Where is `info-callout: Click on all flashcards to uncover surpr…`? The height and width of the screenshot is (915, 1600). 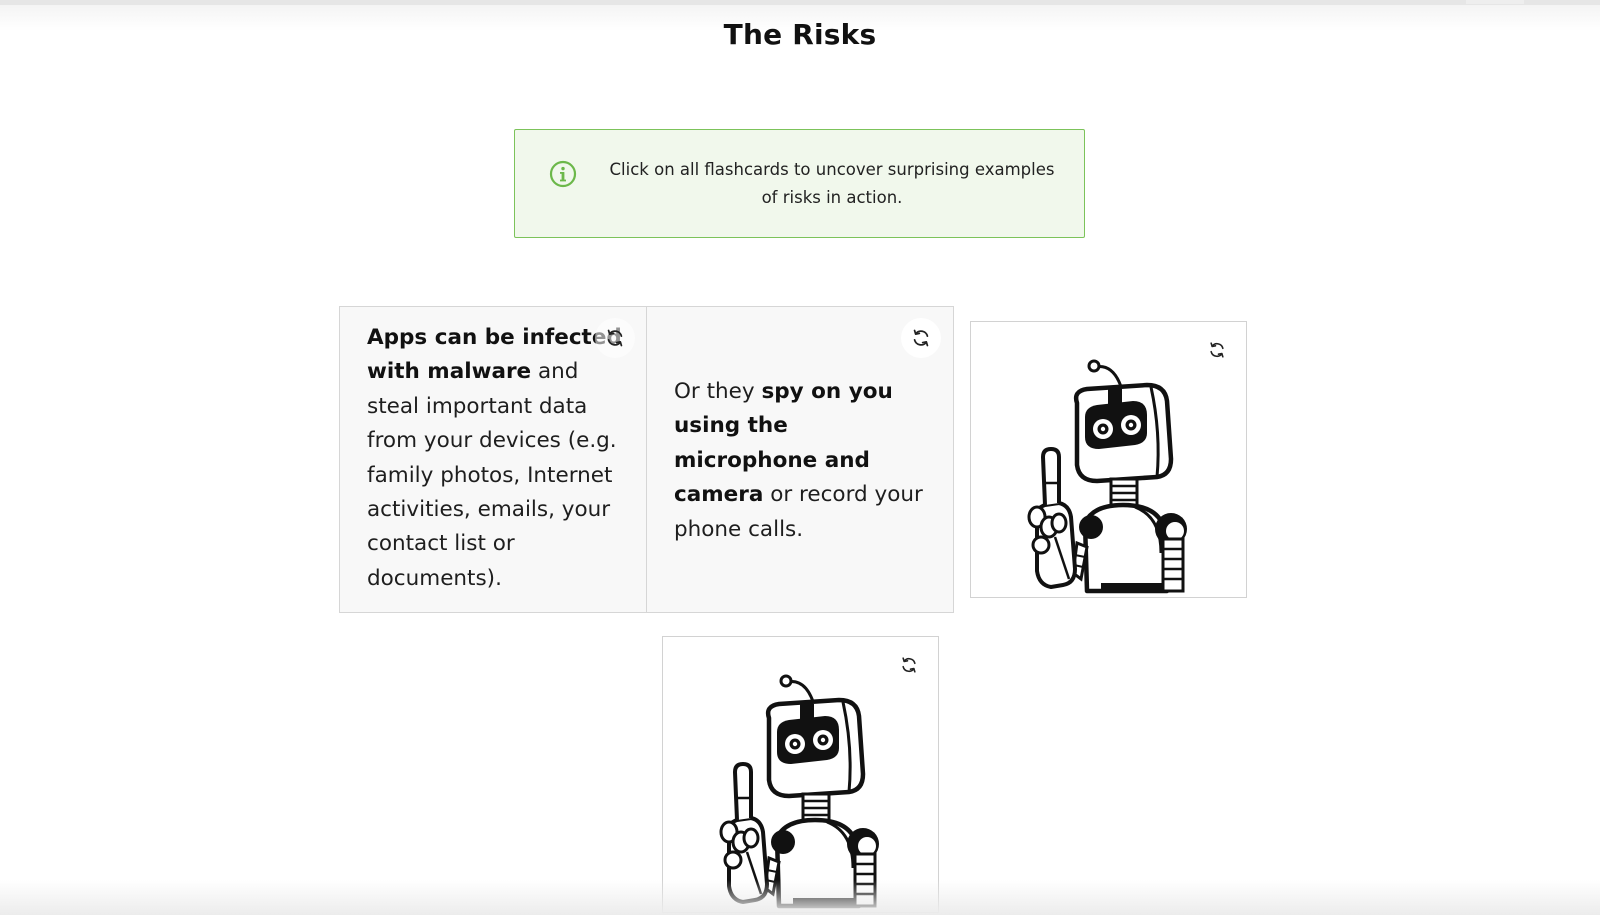
info-callout: Click on all flashcards to uncover surpr… is located at coordinates (799, 183).